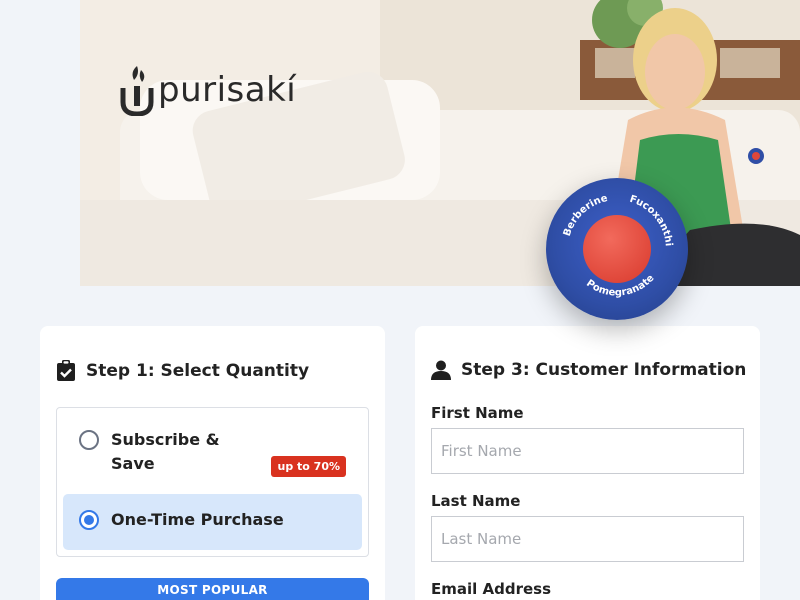 The image size is (800, 600). What do you see at coordinates (587, 451) in the screenshot?
I see `first-name-input` at bounding box center [587, 451].